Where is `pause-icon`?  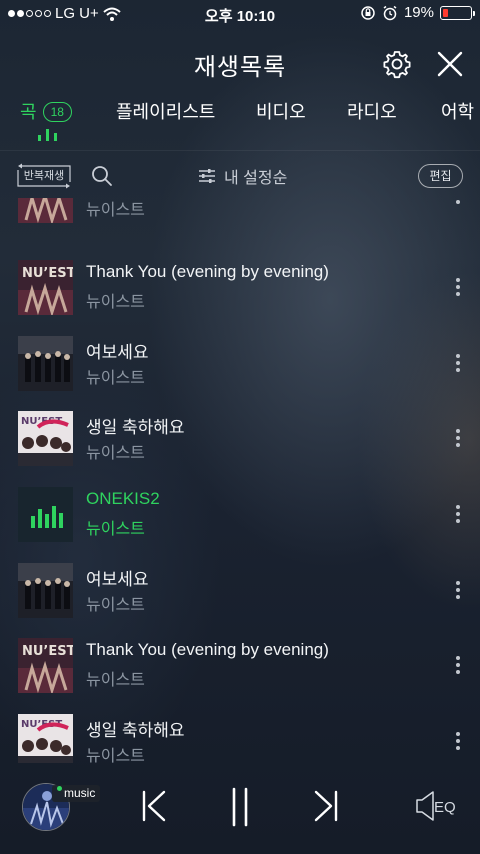 pause-icon is located at coordinates (240, 807).